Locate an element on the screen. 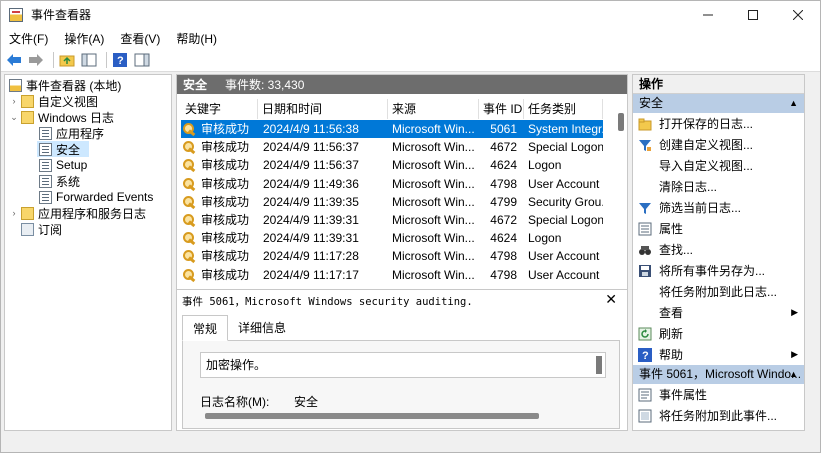 Image resolution: width=821 pixels, height=453 pixels. cell-event-id: 4672 is located at coordinates (503, 147).